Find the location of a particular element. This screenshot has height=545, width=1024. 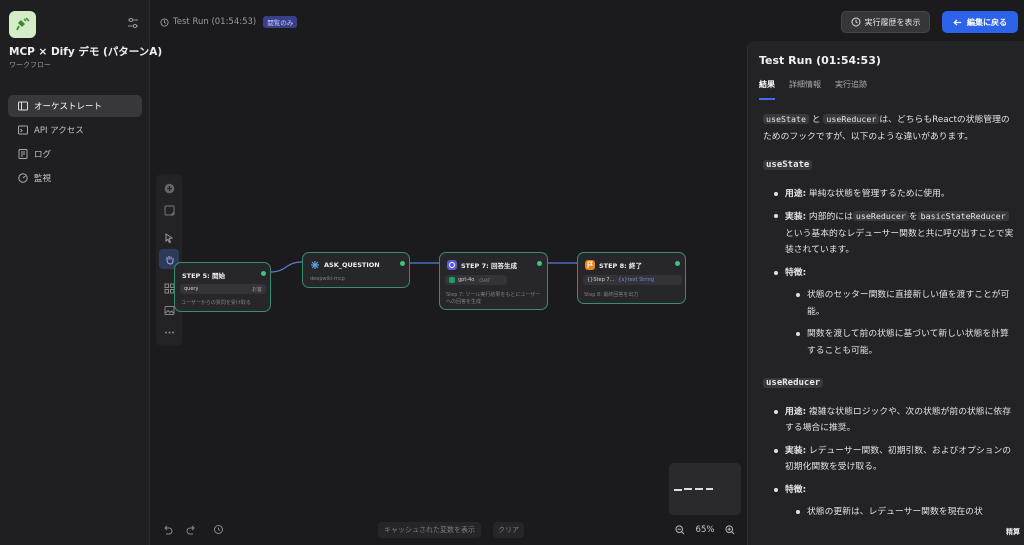

list-item: 用途: 複雑な状態ロジックや、次の状態が前の状態に依存する場合に推奨。 is located at coordinates (889, 420).